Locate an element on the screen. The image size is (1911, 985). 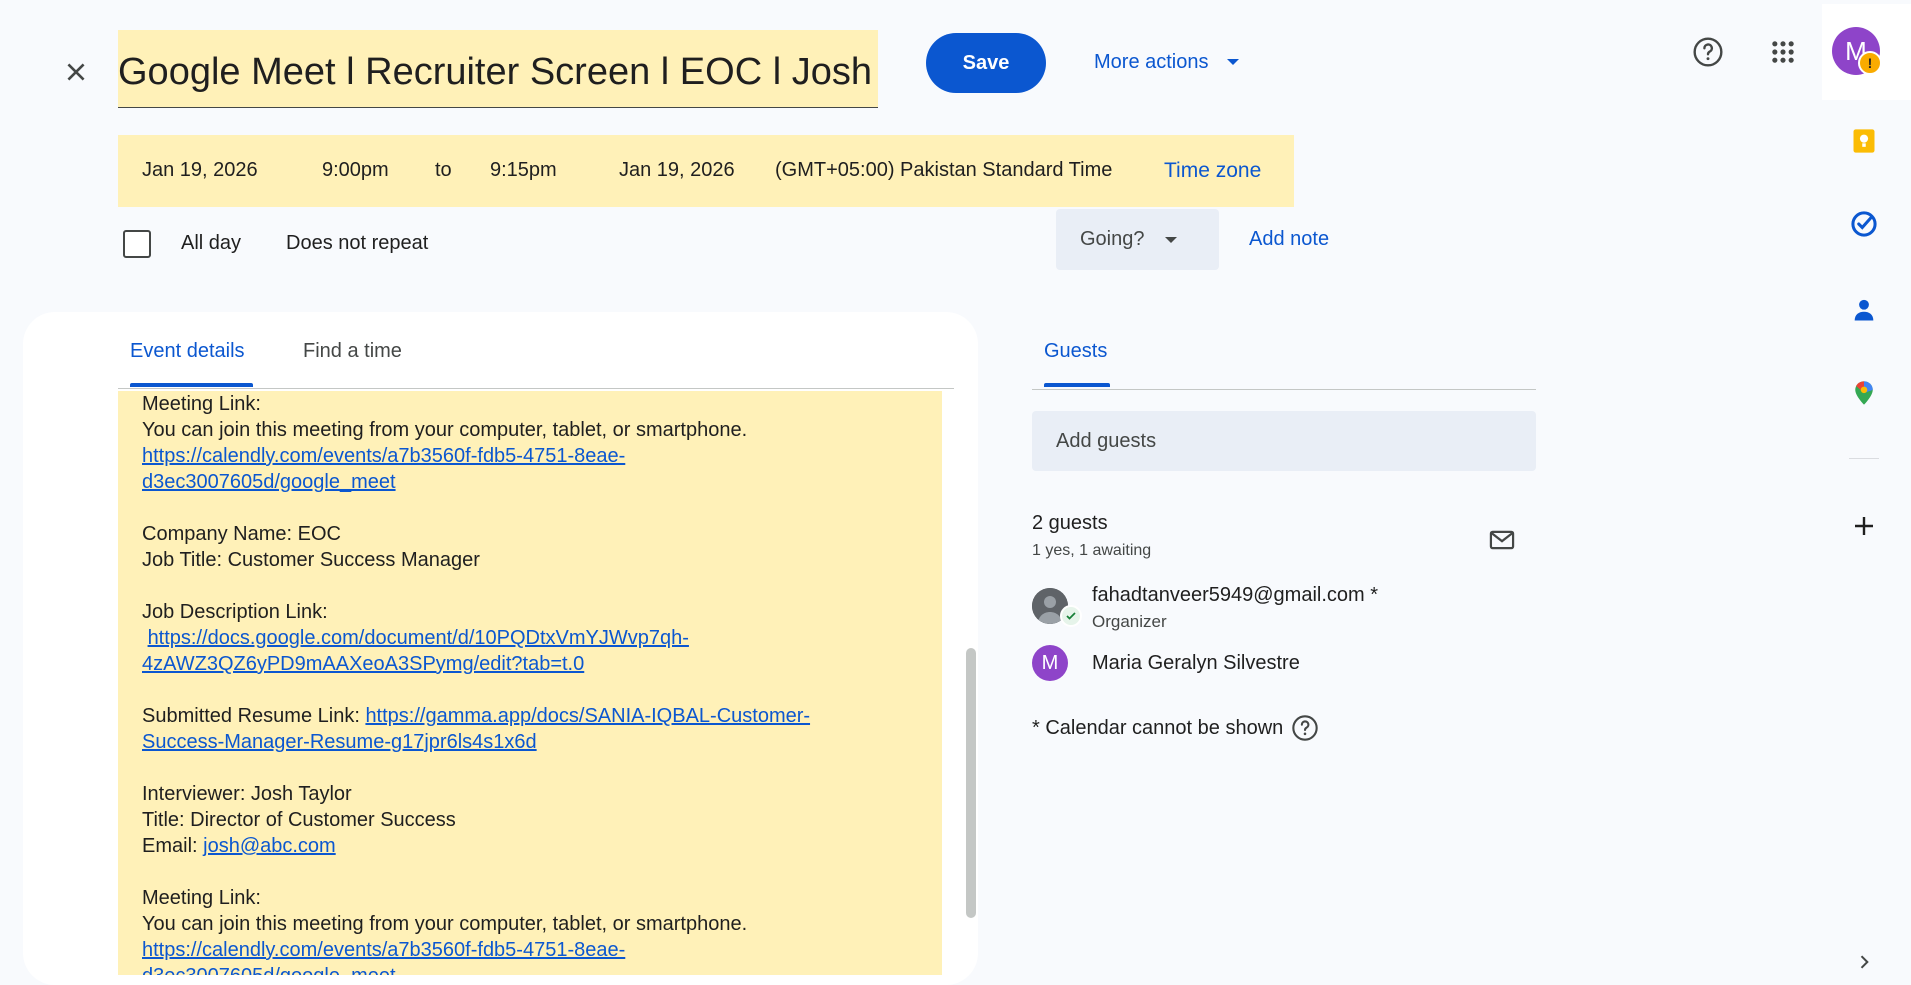
desc-line: Job Title: Customer Success Manager is located at coordinates (311, 560).